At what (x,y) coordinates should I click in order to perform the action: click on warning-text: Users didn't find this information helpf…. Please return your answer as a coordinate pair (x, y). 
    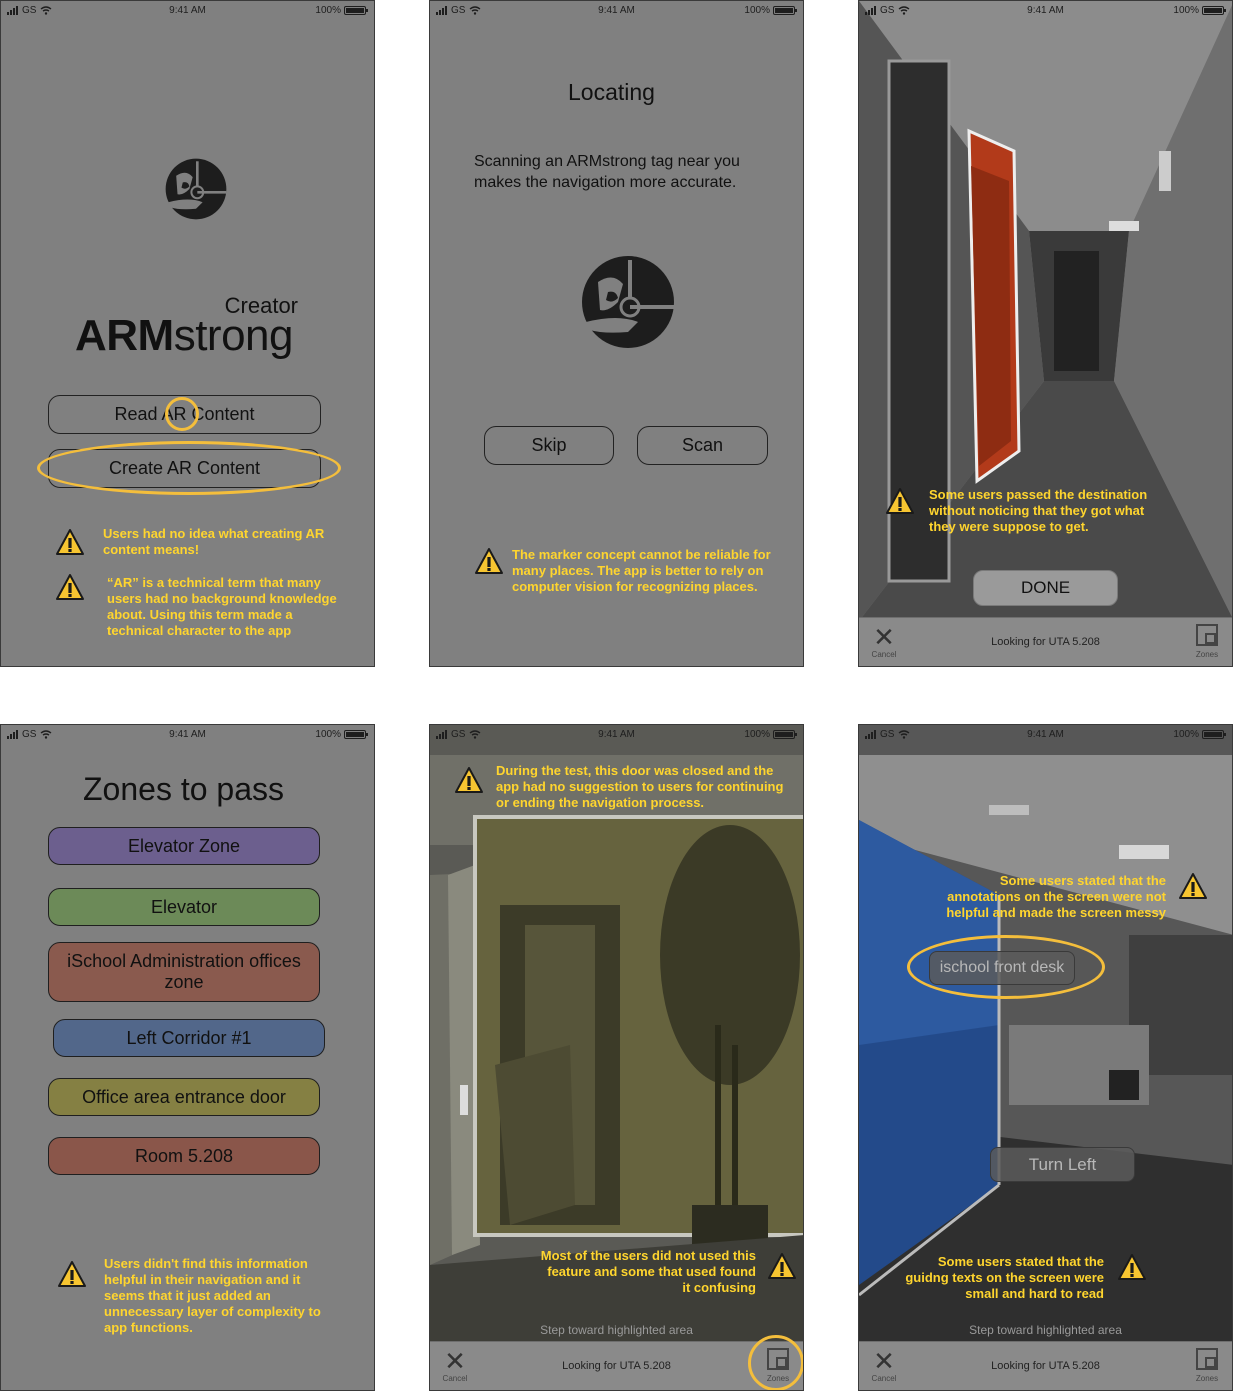
    Looking at the image, I should click on (212, 1295).